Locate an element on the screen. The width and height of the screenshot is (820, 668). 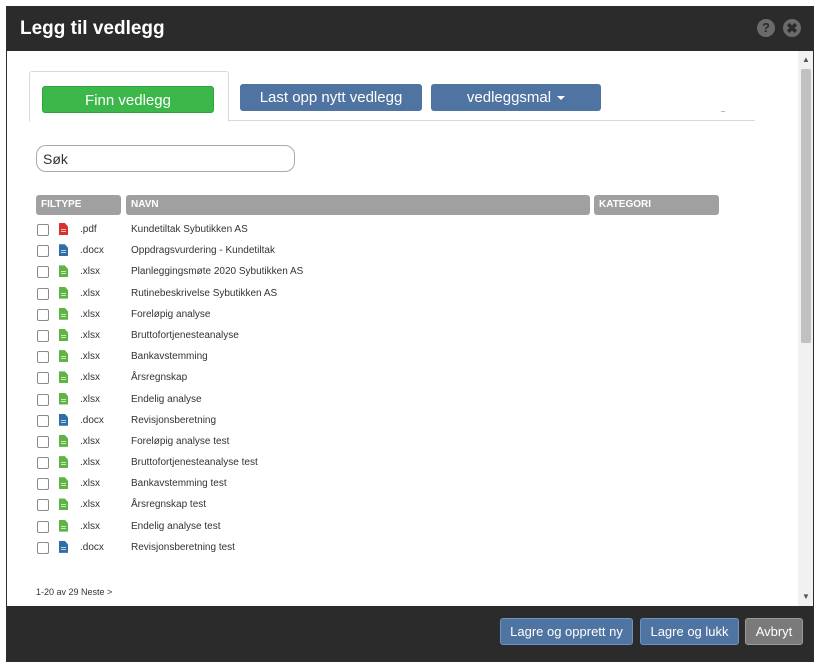
help-icon: ? is located at coordinates (766, 28).